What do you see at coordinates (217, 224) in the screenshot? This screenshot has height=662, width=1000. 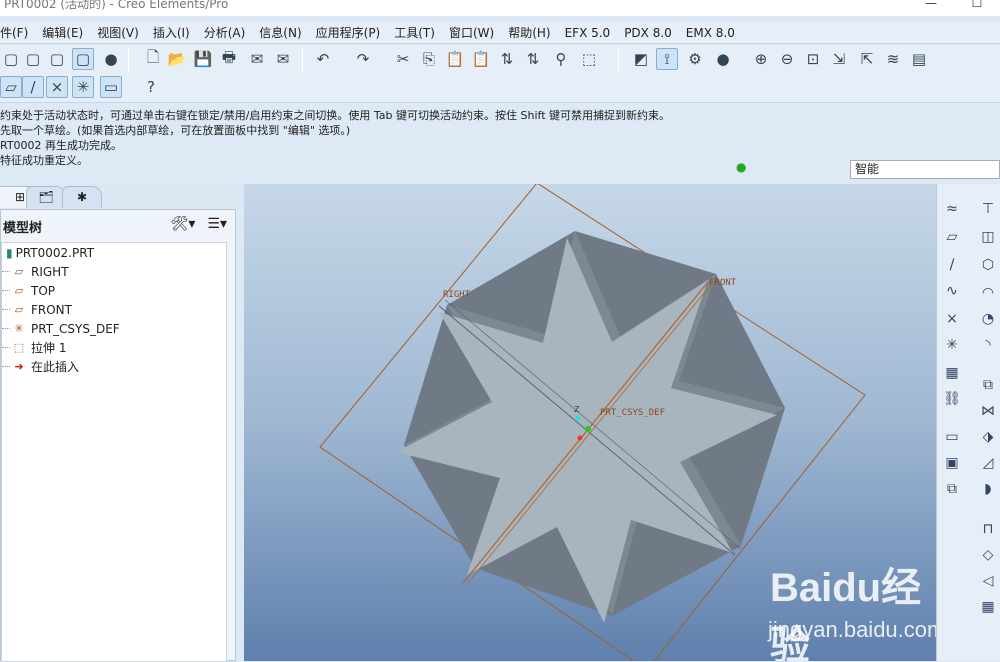 I see `tree-columns-button: ☰▾` at bounding box center [217, 224].